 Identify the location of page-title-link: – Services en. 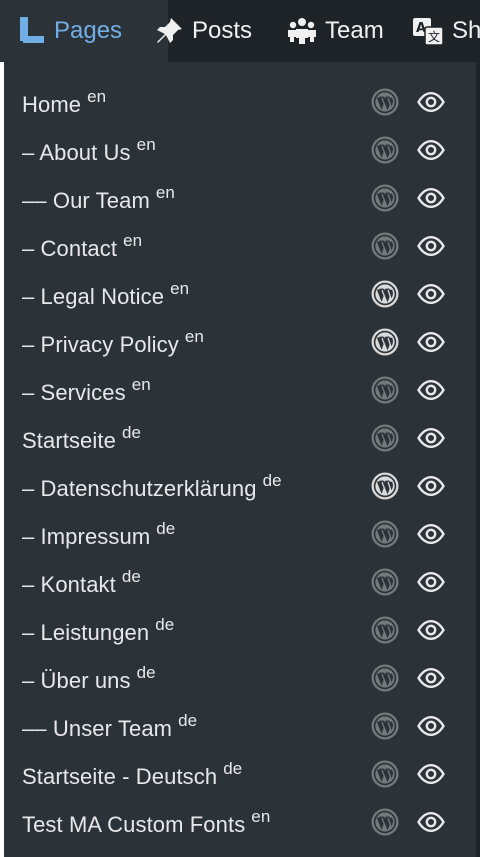
(86, 390).